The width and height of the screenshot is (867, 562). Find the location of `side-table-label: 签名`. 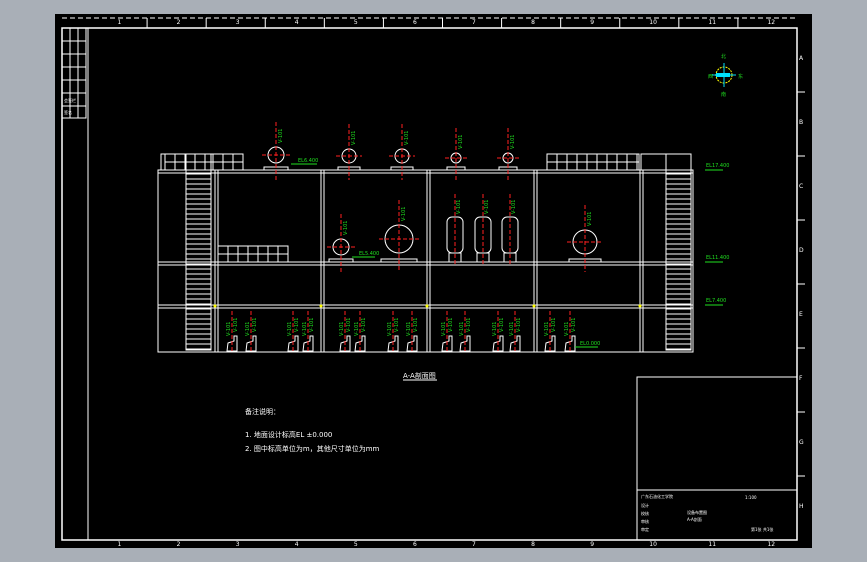

side-table-label: 签名 is located at coordinates (68, 112).